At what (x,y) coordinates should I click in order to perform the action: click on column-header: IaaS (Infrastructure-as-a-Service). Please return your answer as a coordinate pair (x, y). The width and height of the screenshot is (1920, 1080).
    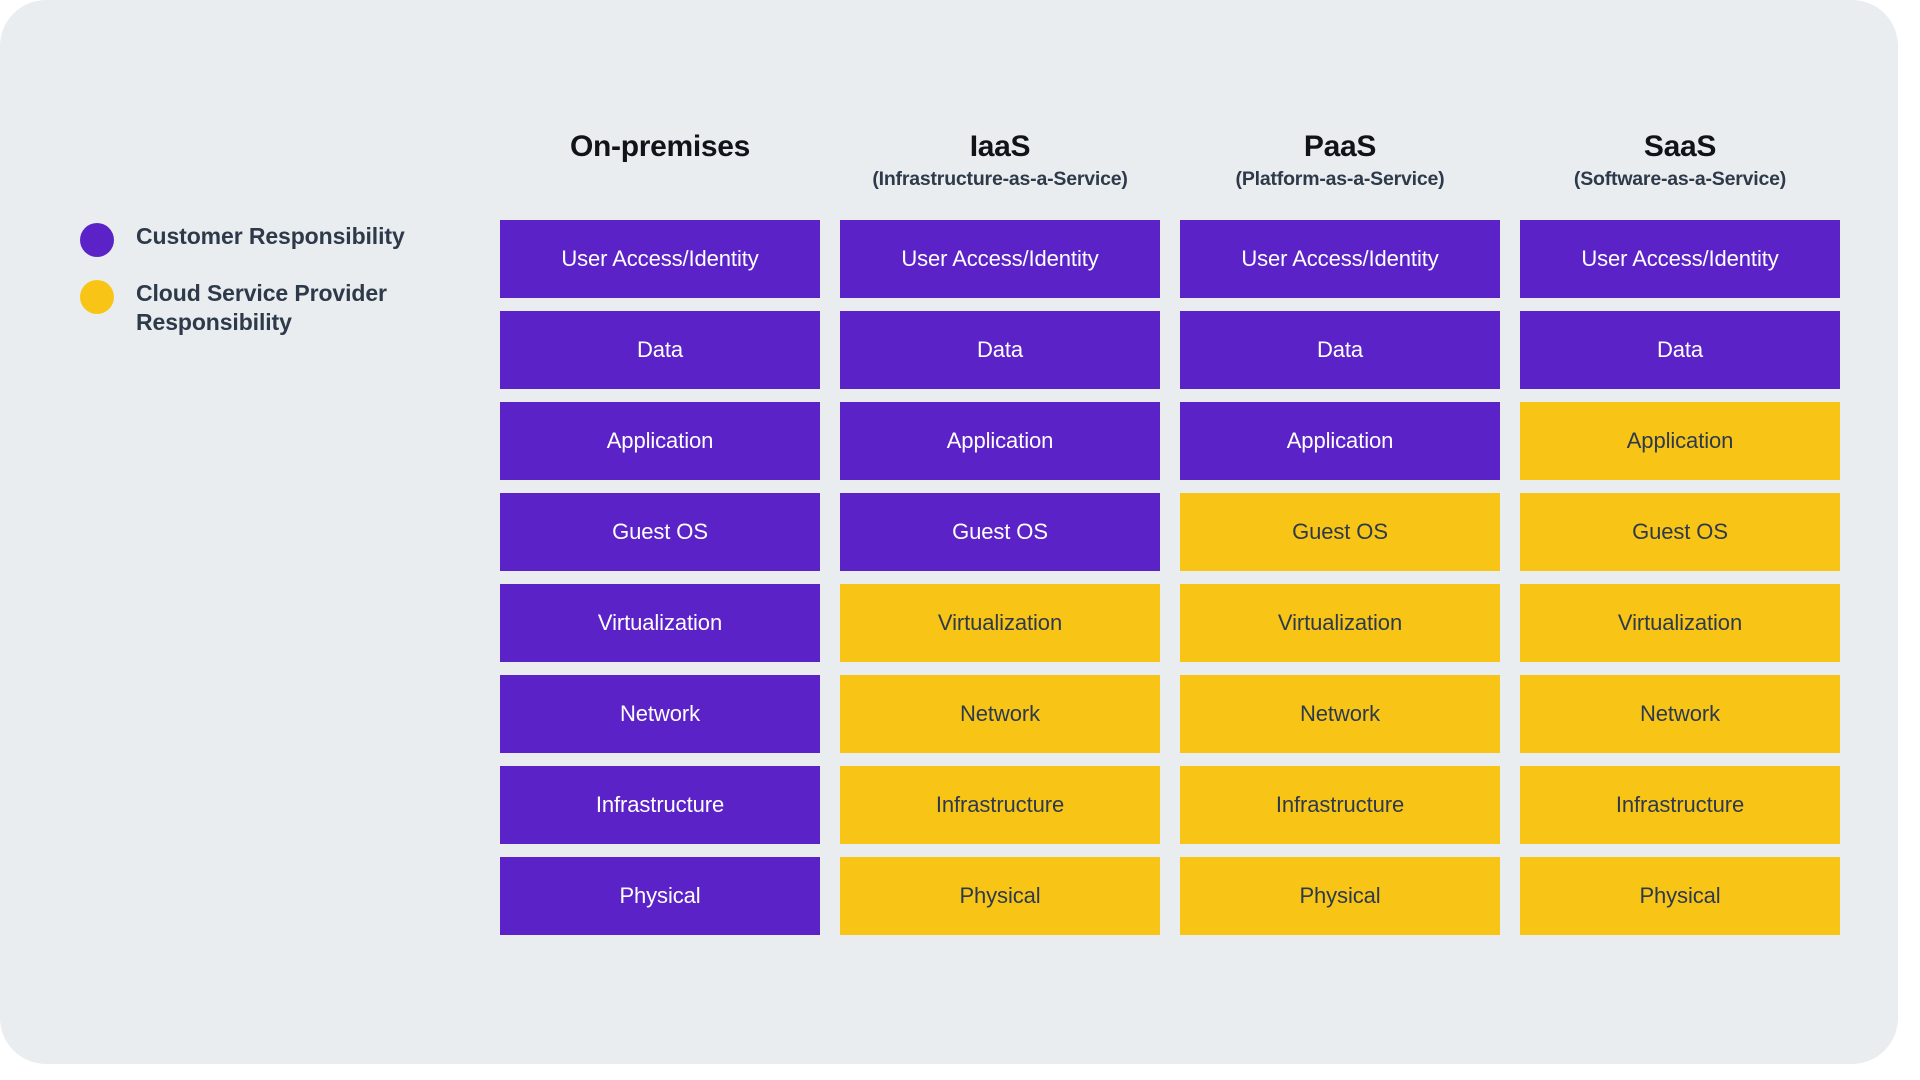
    Looking at the image, I should click on (1000, 174).